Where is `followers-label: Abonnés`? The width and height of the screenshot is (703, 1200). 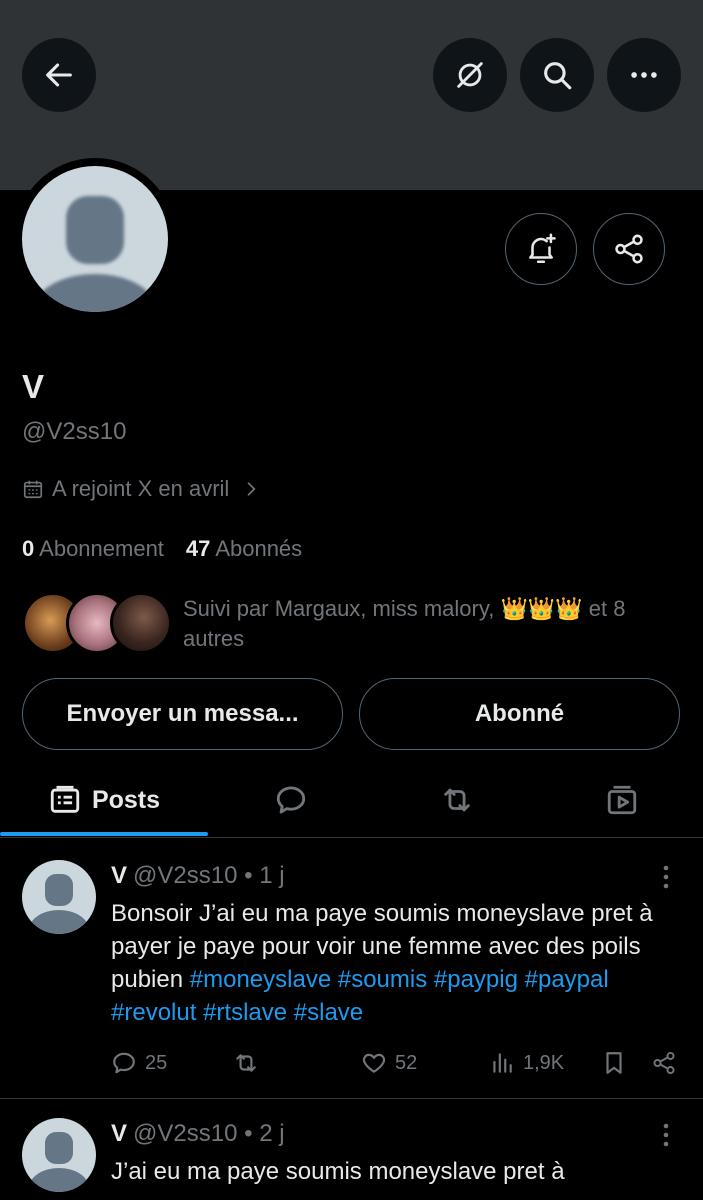
followers-label: Abonnés is located at coordinates (259, 548).